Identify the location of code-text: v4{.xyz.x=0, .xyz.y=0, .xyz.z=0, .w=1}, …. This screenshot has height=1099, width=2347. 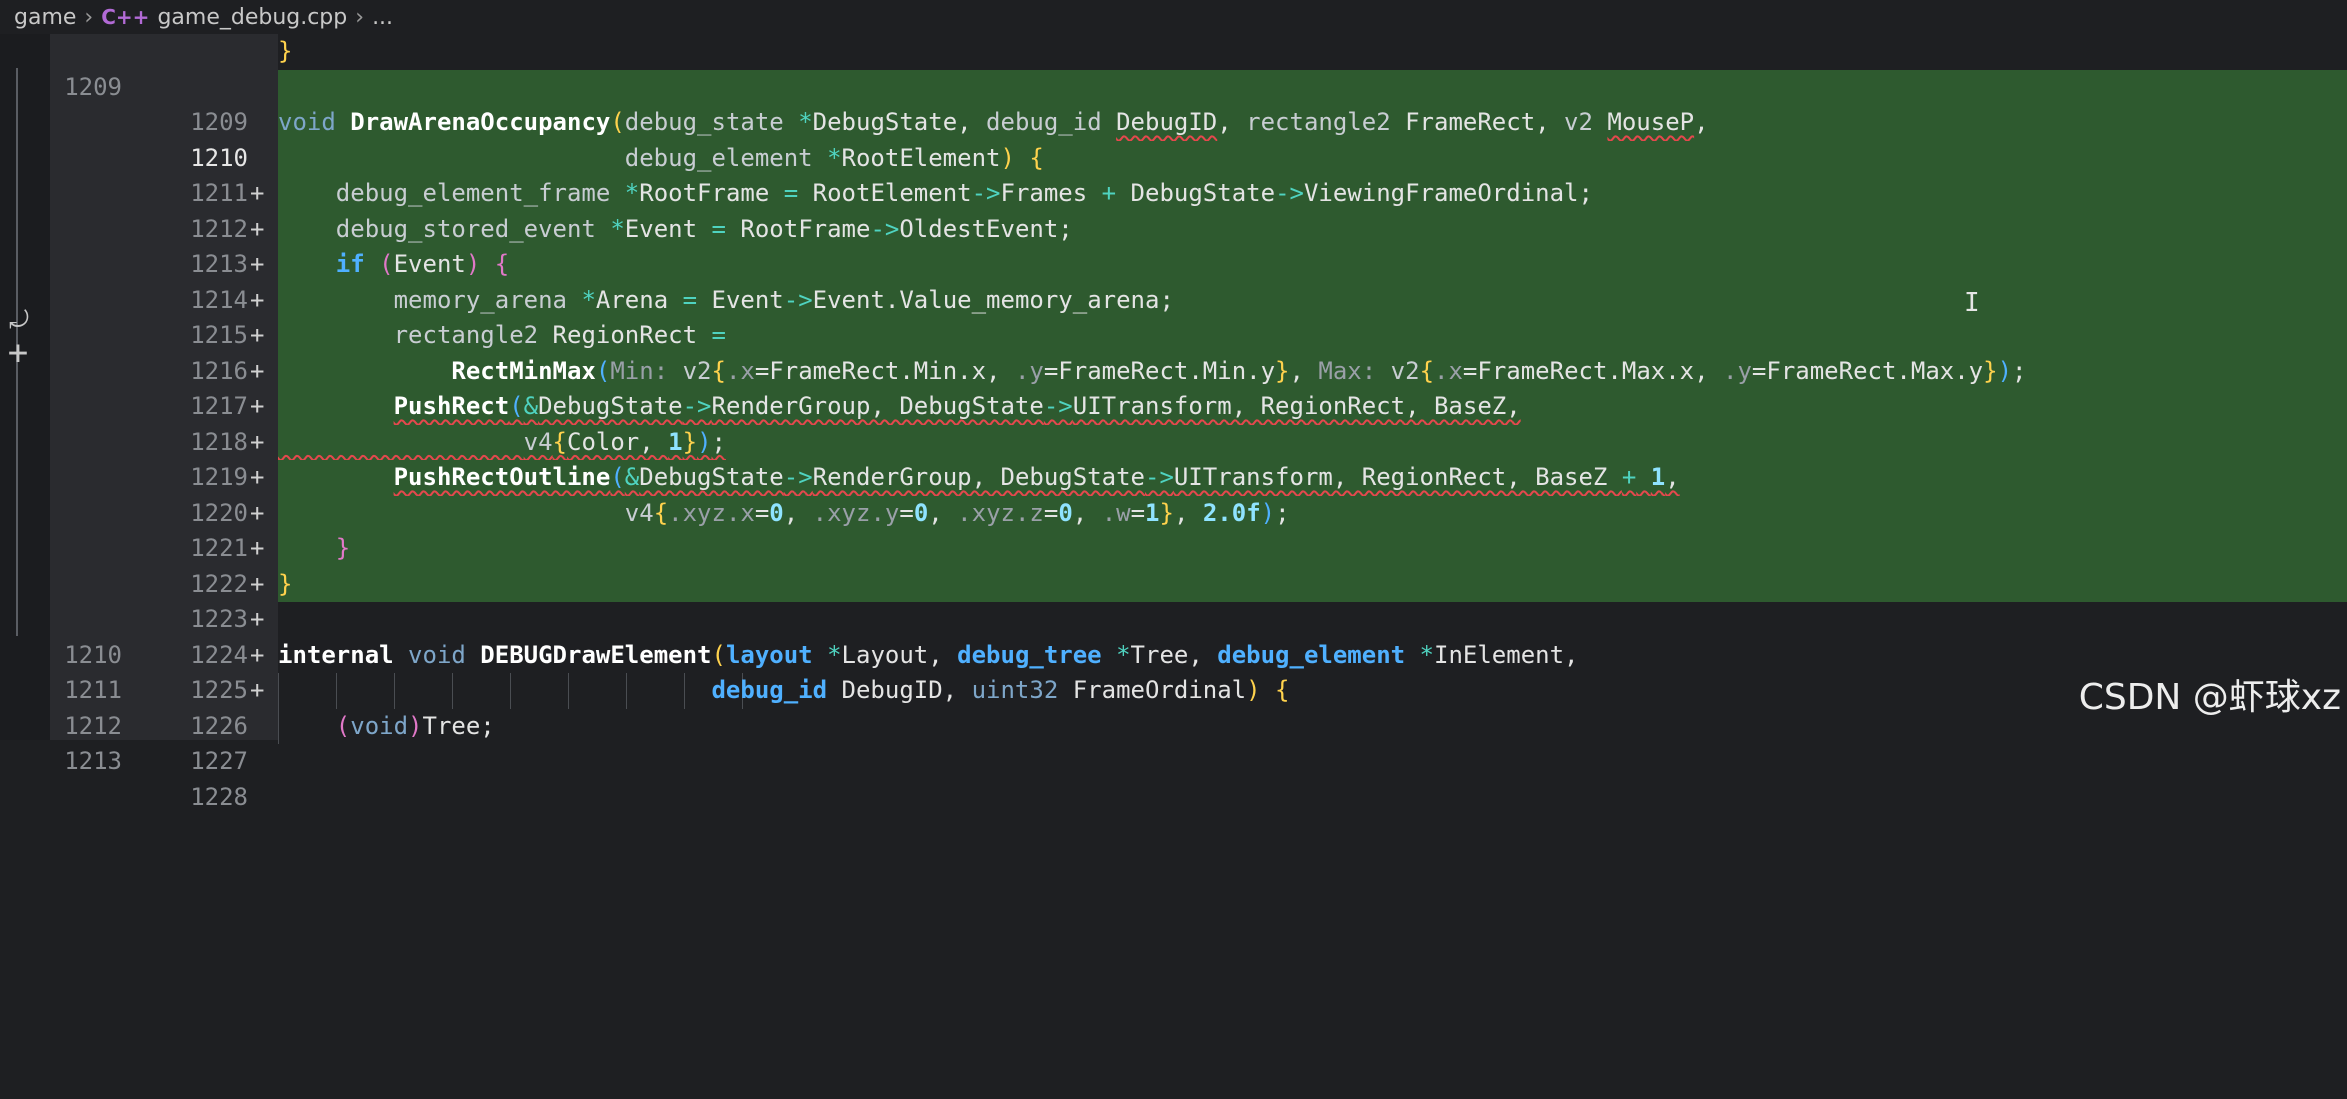
(957, 512).